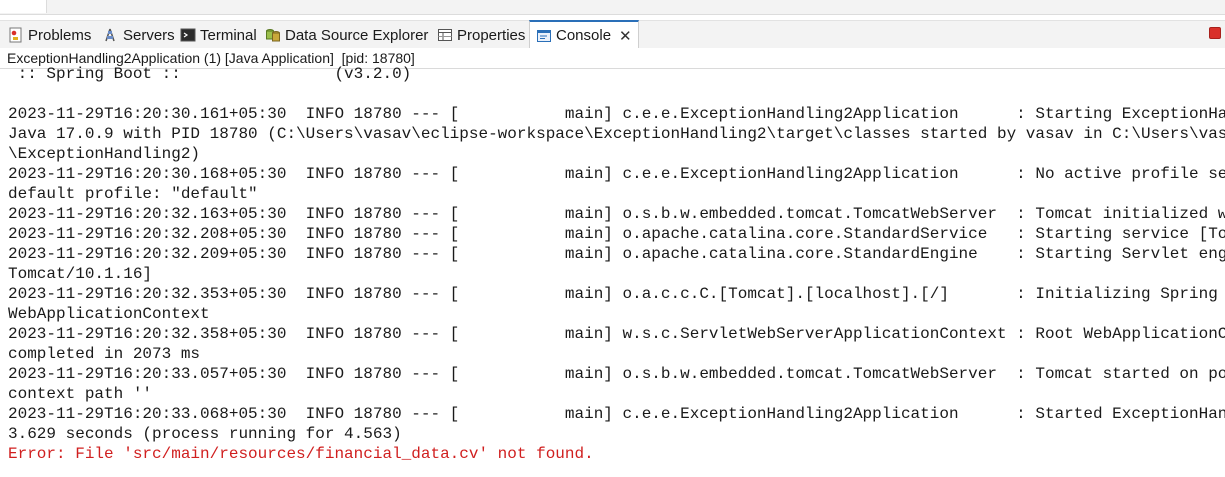 This screenshot has width=1225, height=477. I want to click on console-line: Tomcat/10.1.16], so click(80, 274).